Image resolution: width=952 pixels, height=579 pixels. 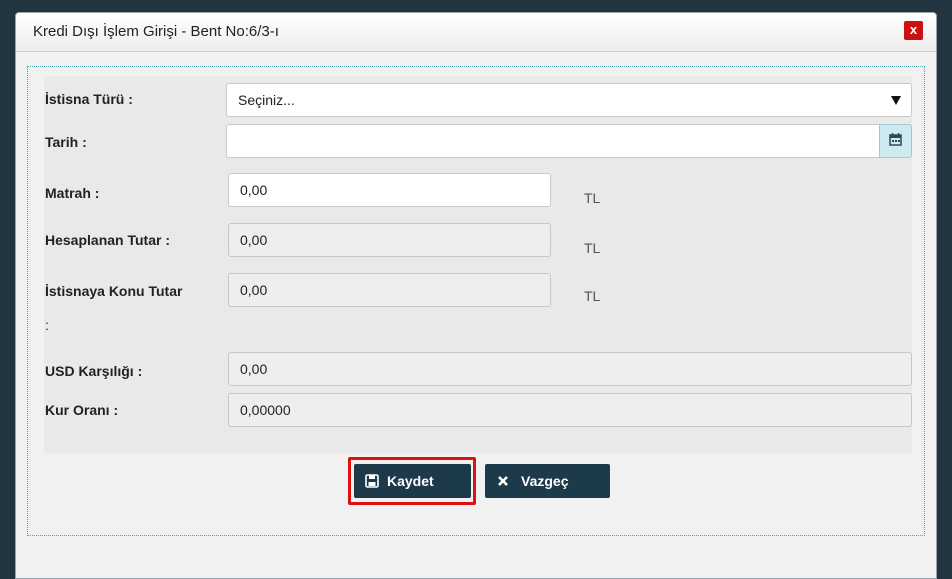 I want to click on usd-karsiligi-field: 0,00, so click(x=570, y=369).